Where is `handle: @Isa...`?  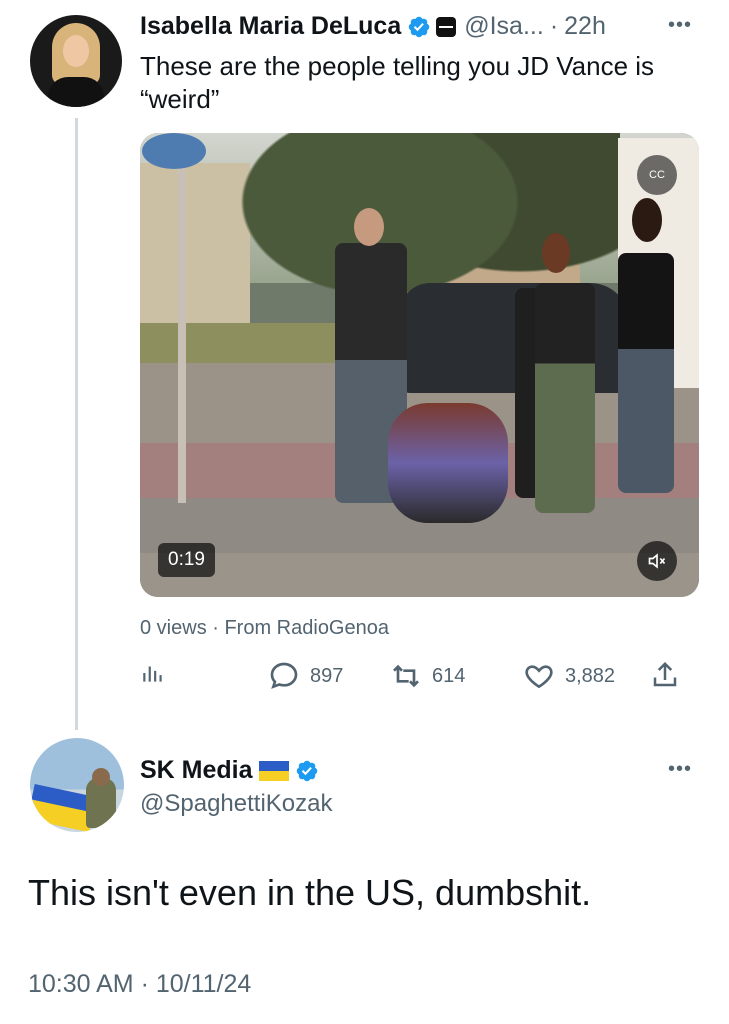
handle: @Isa... is located at coordinates (504, 26).